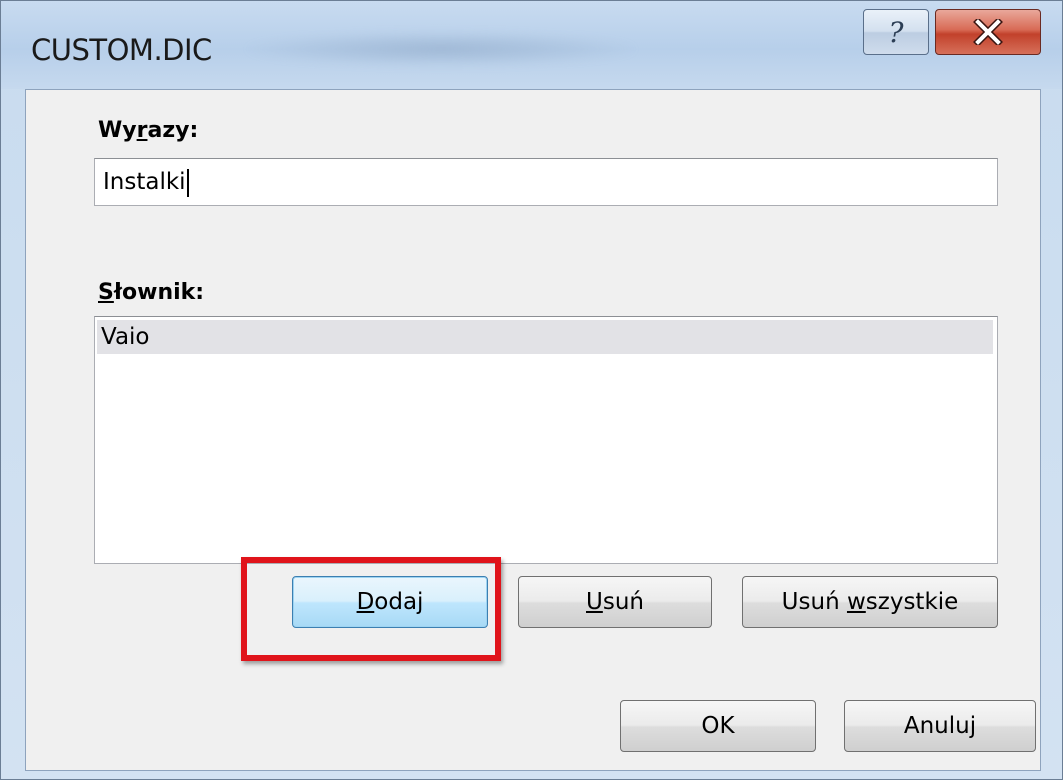  What do you see at coordinates (912, 602) in the screenshot?
I see `remove-all-label: szystkie` at bounding box center [912, 602].